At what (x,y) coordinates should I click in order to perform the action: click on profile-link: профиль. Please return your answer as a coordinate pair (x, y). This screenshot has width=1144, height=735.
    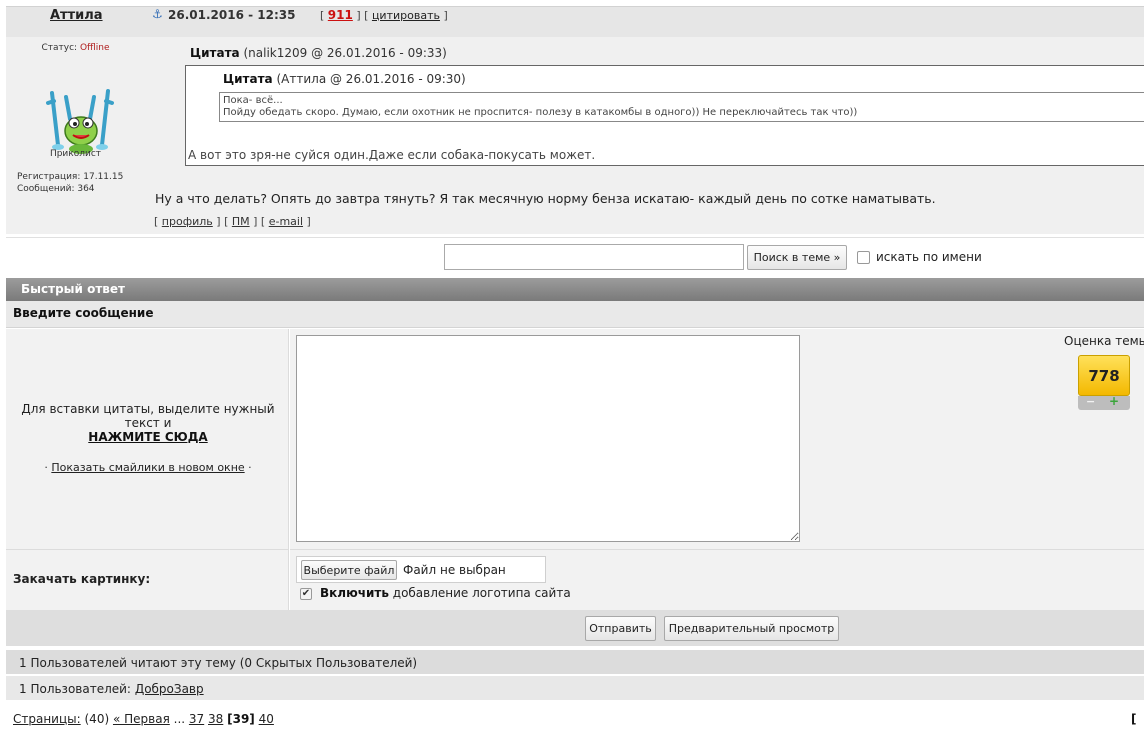
    Looking at the image, I should click on (187, 221).